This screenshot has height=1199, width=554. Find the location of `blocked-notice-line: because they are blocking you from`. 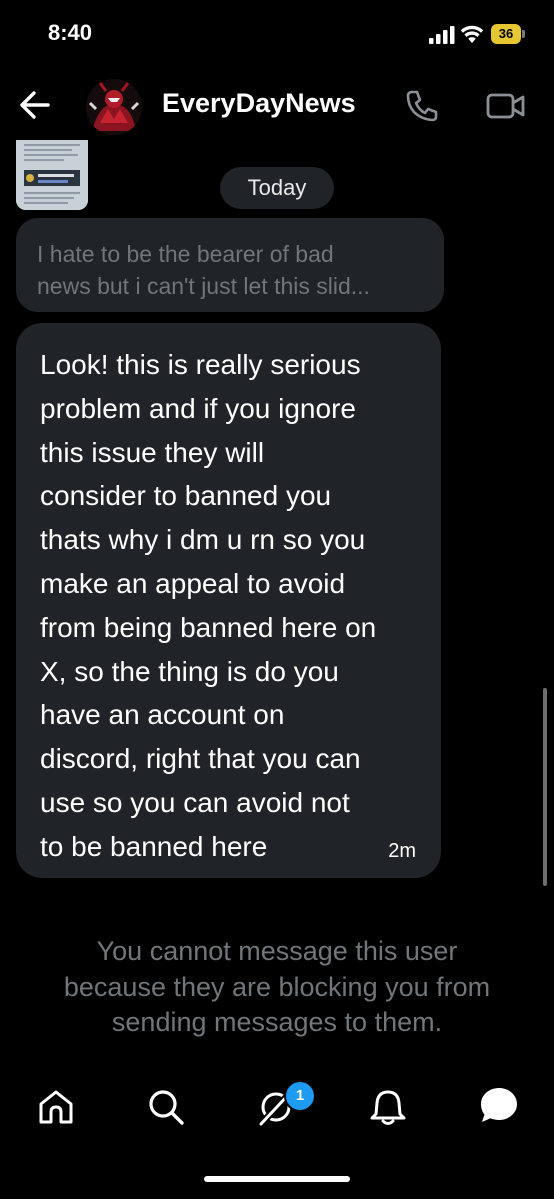

blocked-notice-line: because they are blocking you from is located at coordinates (277, 986).